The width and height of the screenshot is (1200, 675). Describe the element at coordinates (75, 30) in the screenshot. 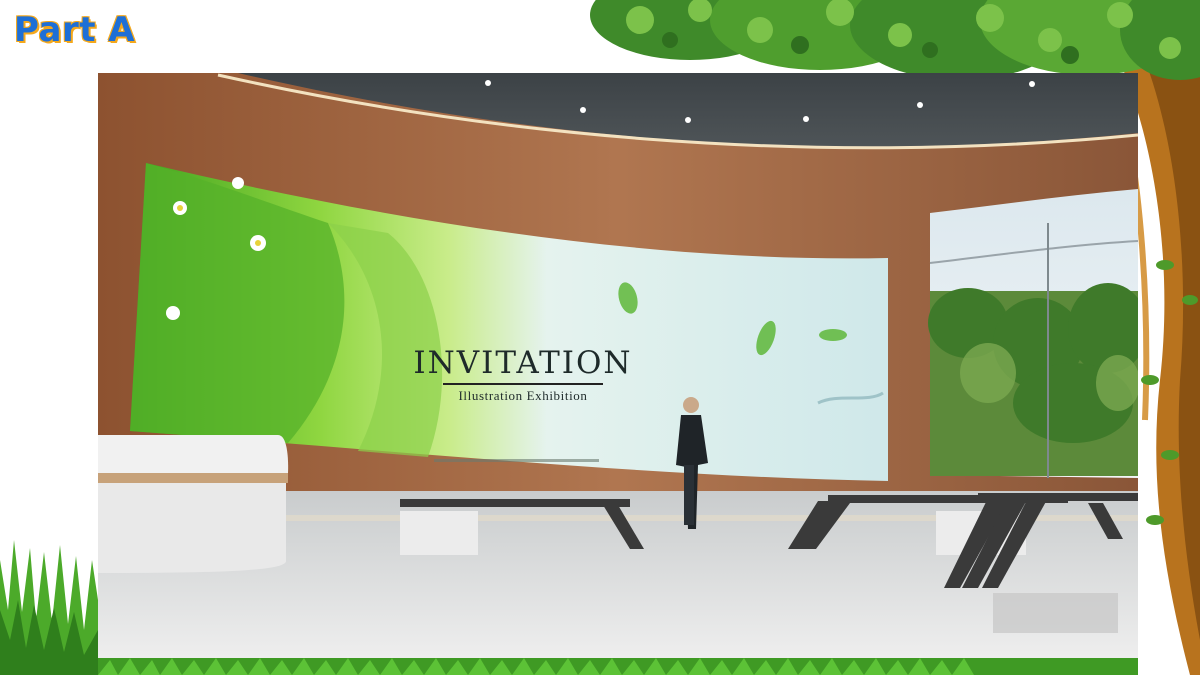

I see `part-title: Part A` at that location.